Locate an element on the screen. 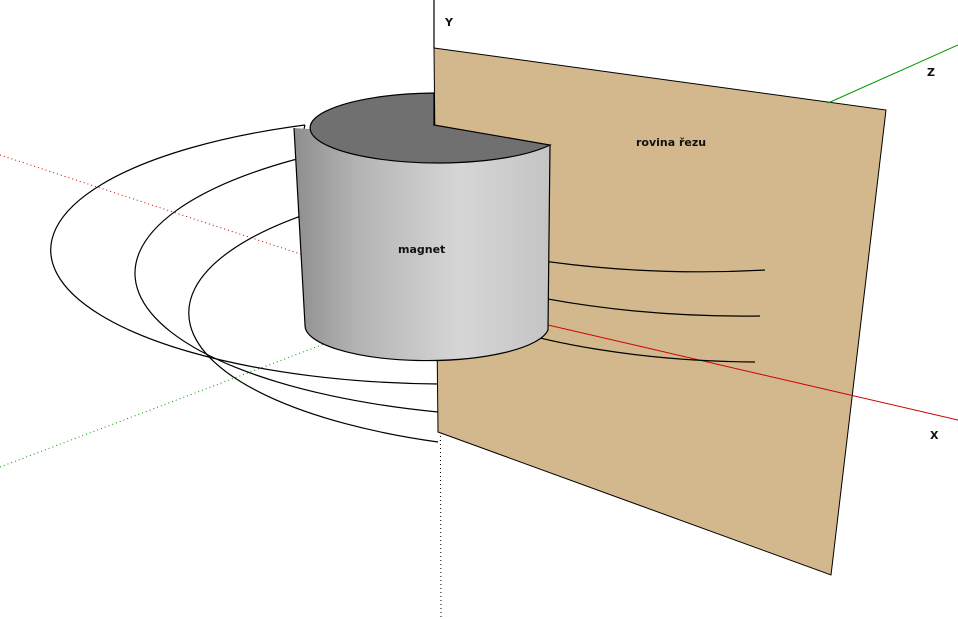 The width and height of the screenshot is (958, 619). magnet-label: magnet is located at coordinates (421, 249).